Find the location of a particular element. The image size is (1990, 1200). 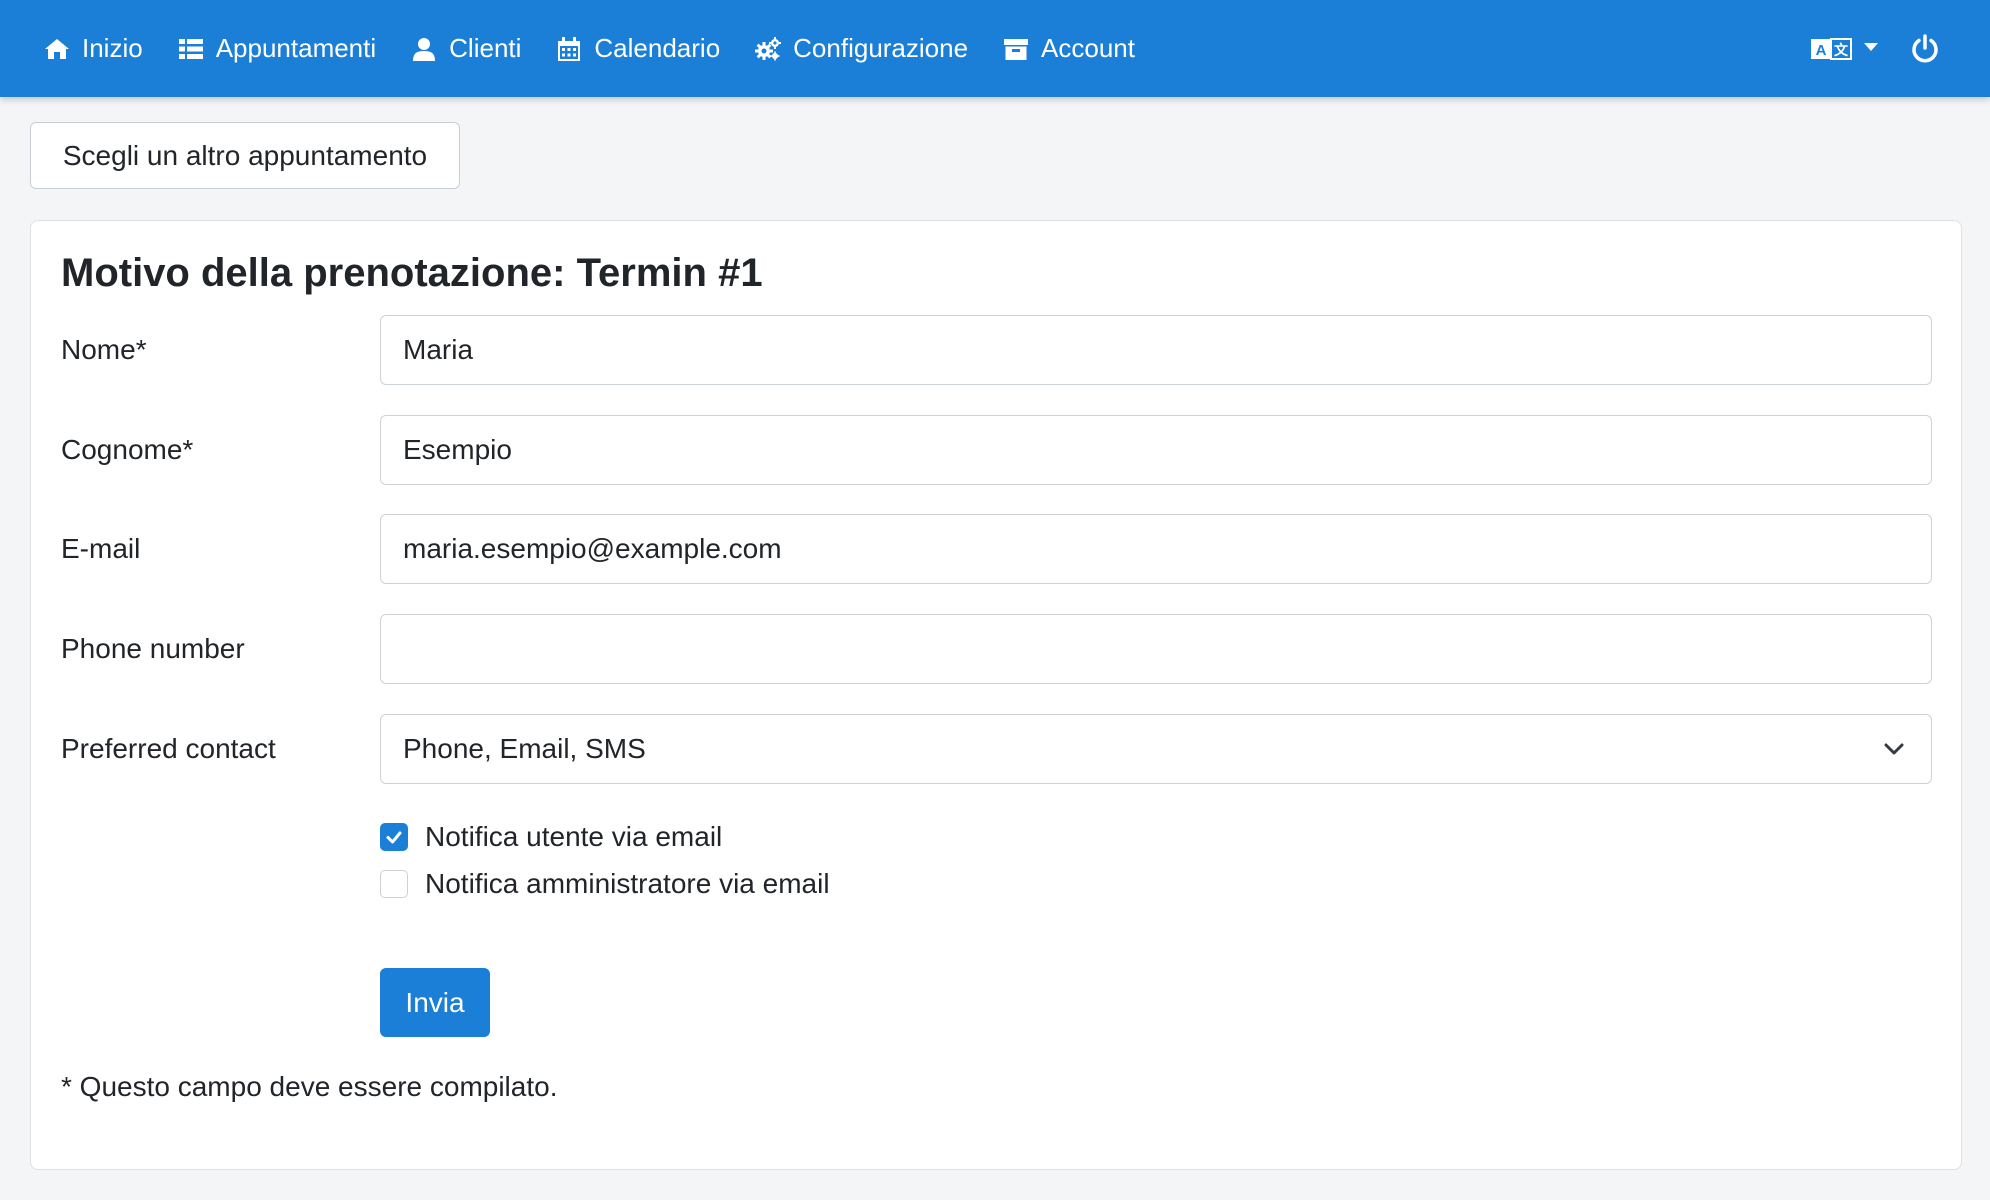

nav-item-label: Clienti is located at coordinates (485, 48).